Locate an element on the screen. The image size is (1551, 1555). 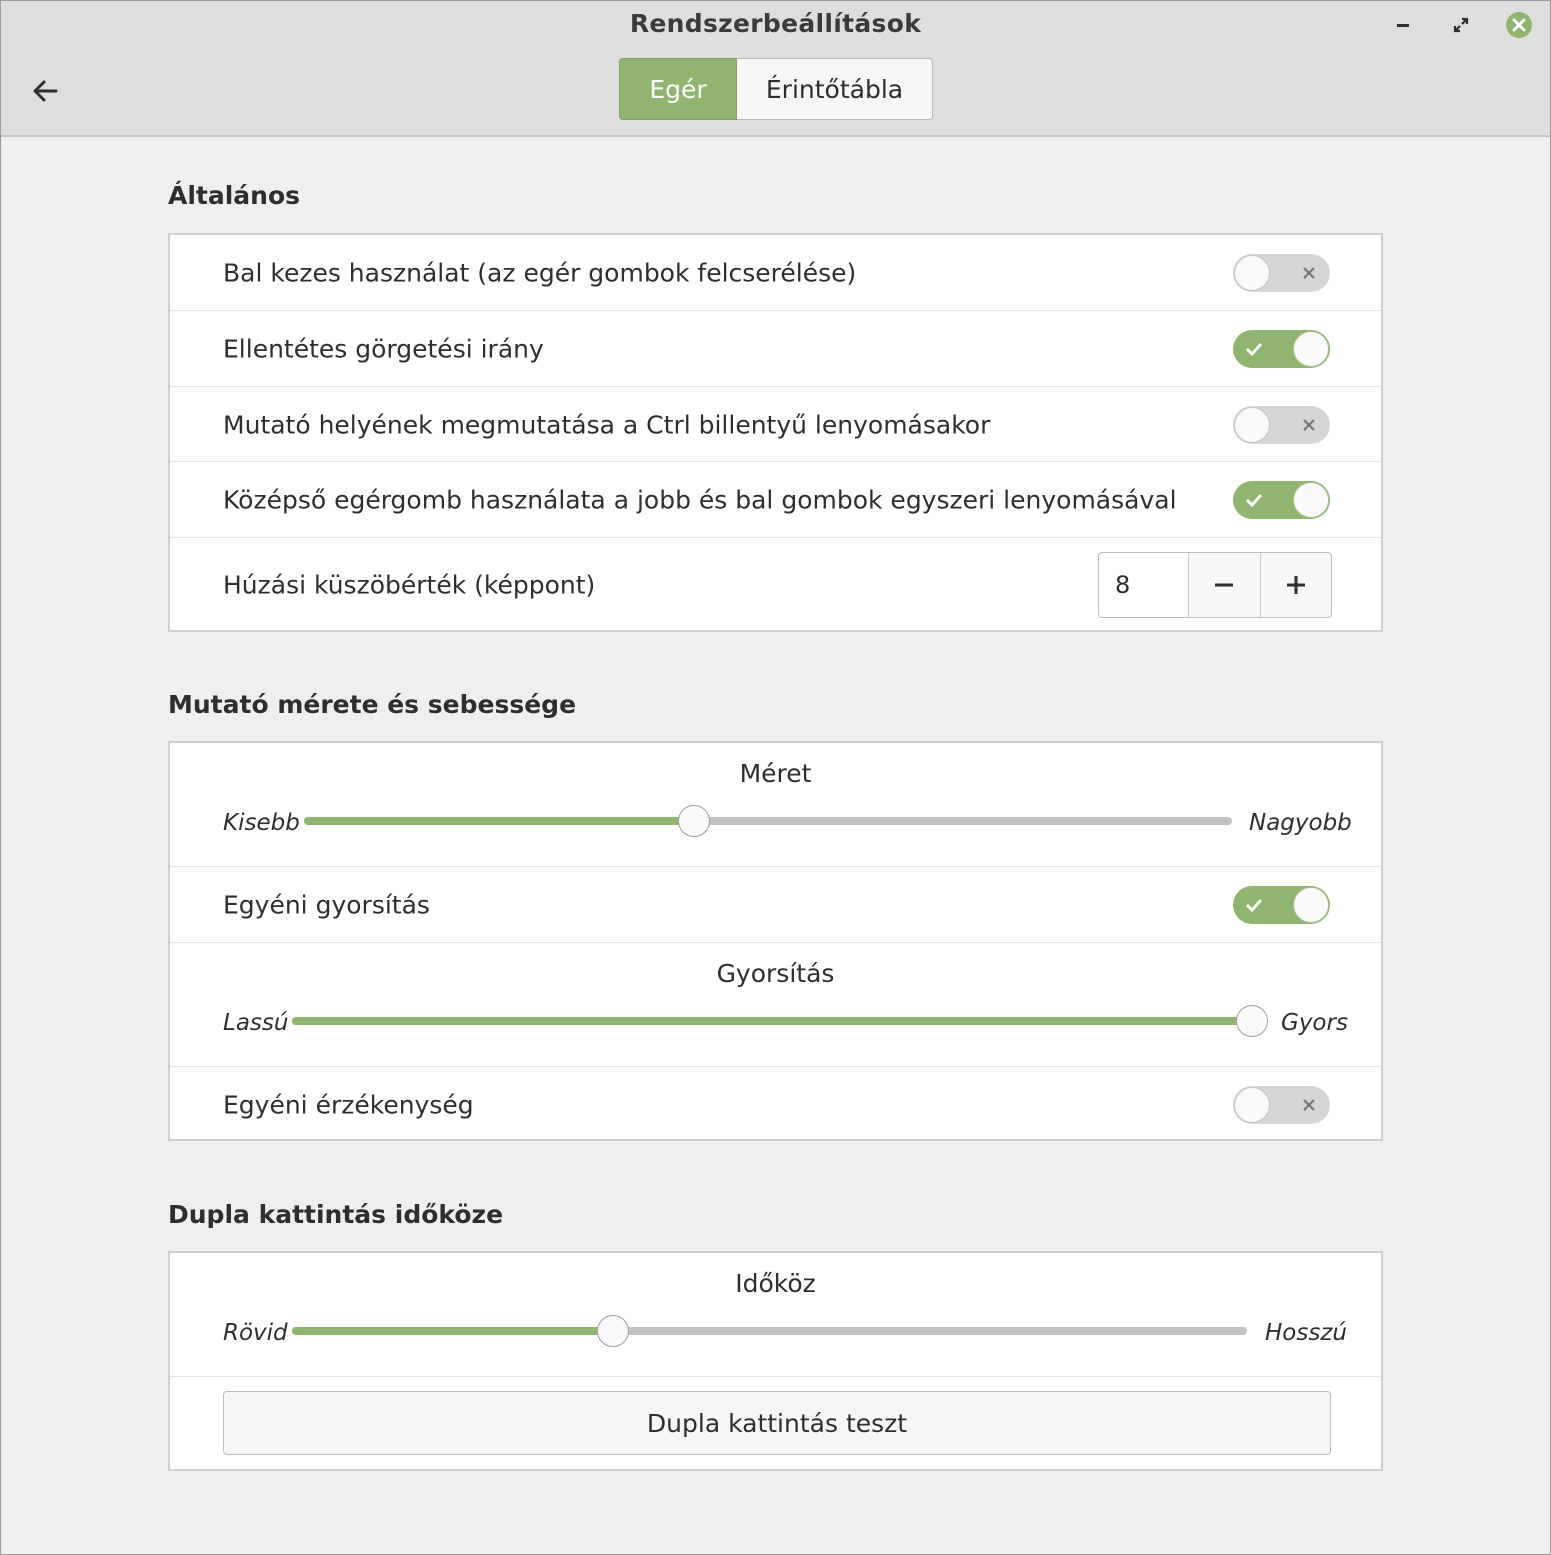
increase-button is located at coordinates (1295, 585).